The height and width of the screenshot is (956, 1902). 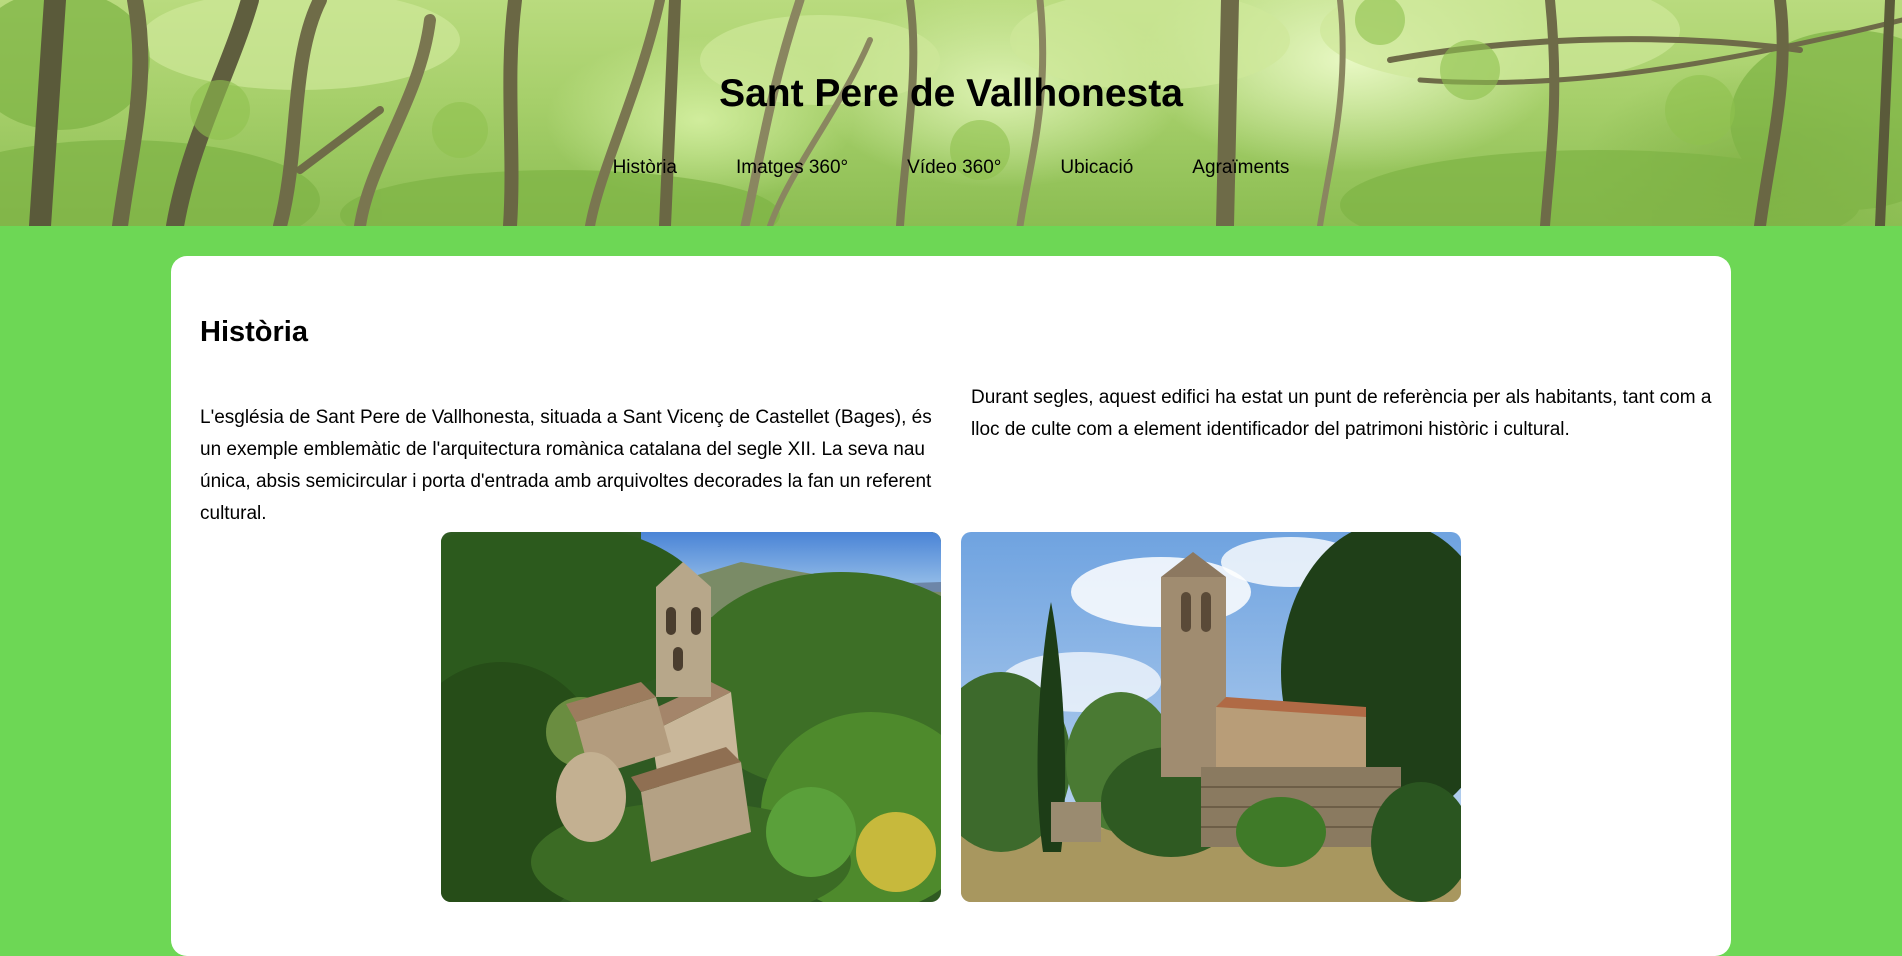 What do you see at coordinates (792, 168) in the screenshot?
I see `nav-link-imatges-360: Imatges 360°` at bounding box center [792, 168].